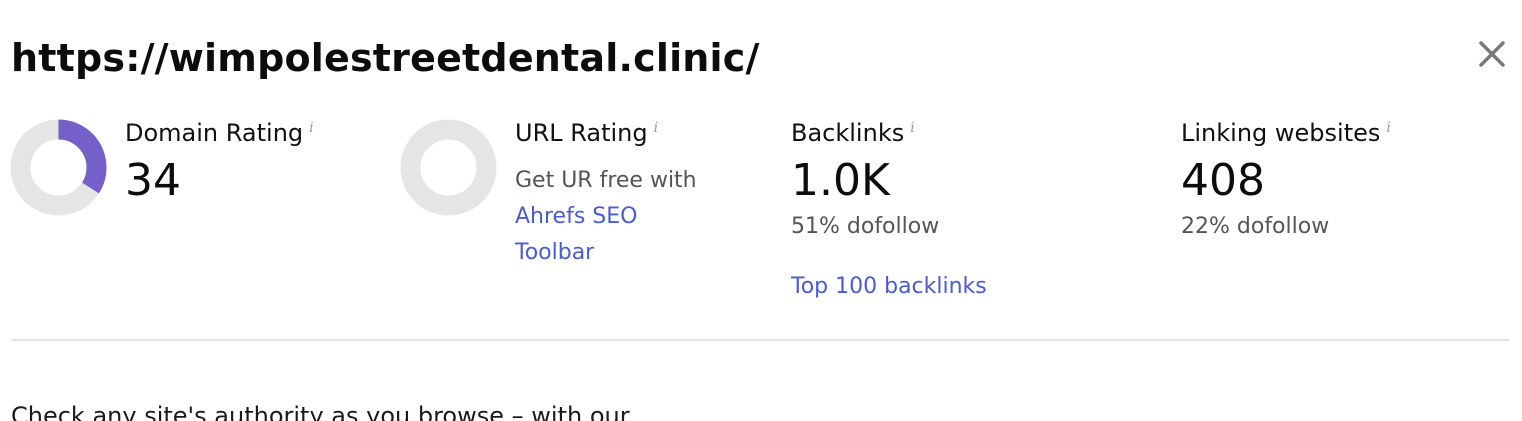 Image resolution: width=1522 pixels, height=421 pixels. I want to click on url-rating-gauge-track, so click(448, 167).